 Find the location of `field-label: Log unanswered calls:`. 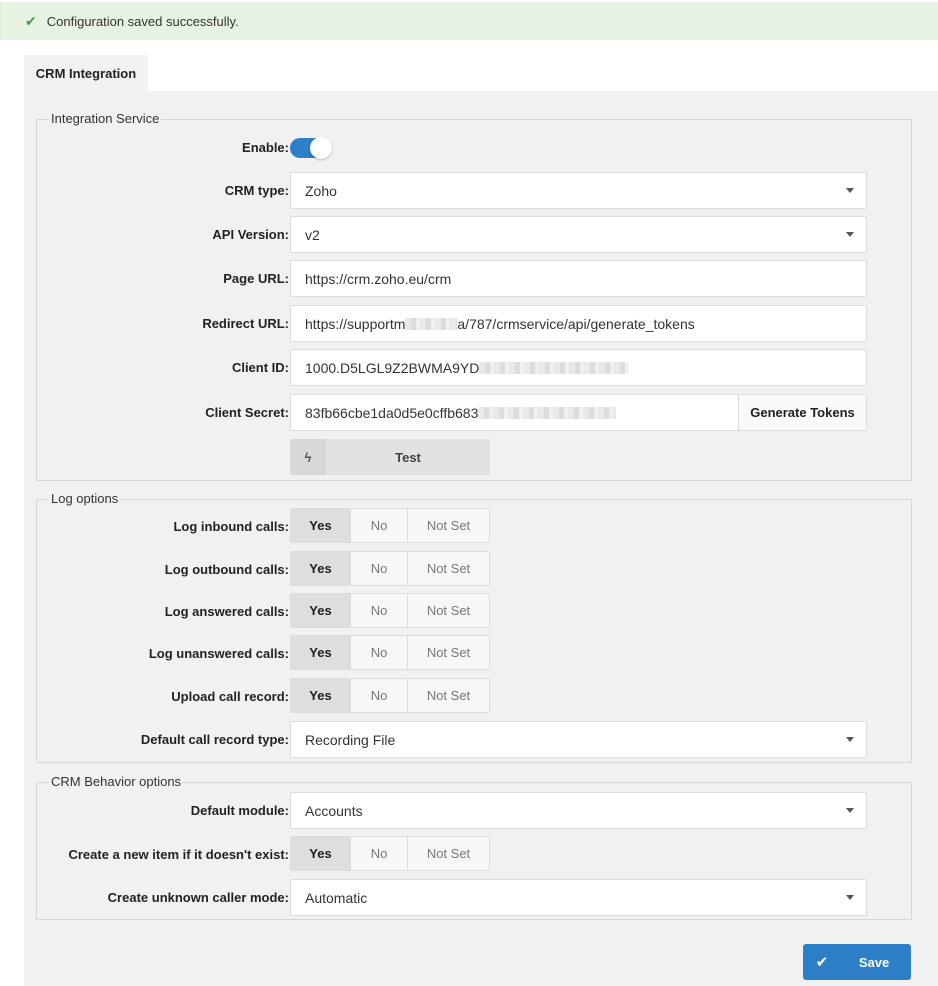

field-label: Log unanswered calls: is located at coordinates (218, 653).